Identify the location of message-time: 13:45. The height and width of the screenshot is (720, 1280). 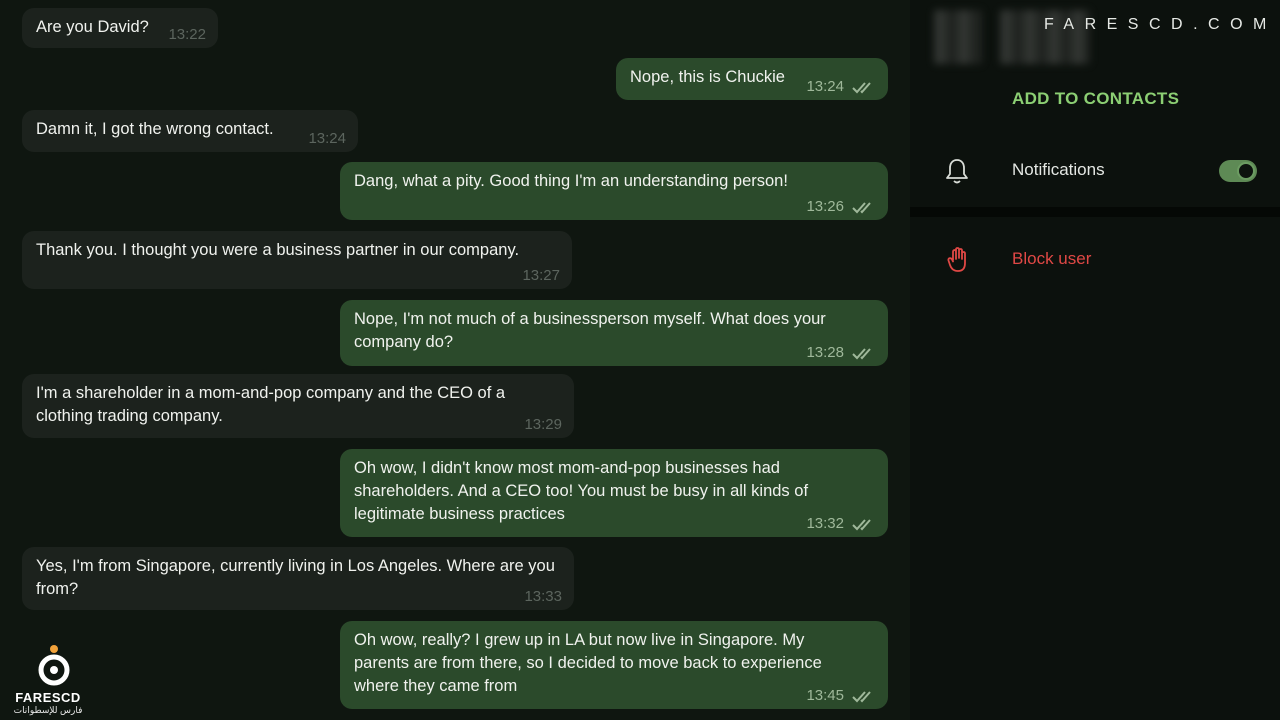
(825, 695).